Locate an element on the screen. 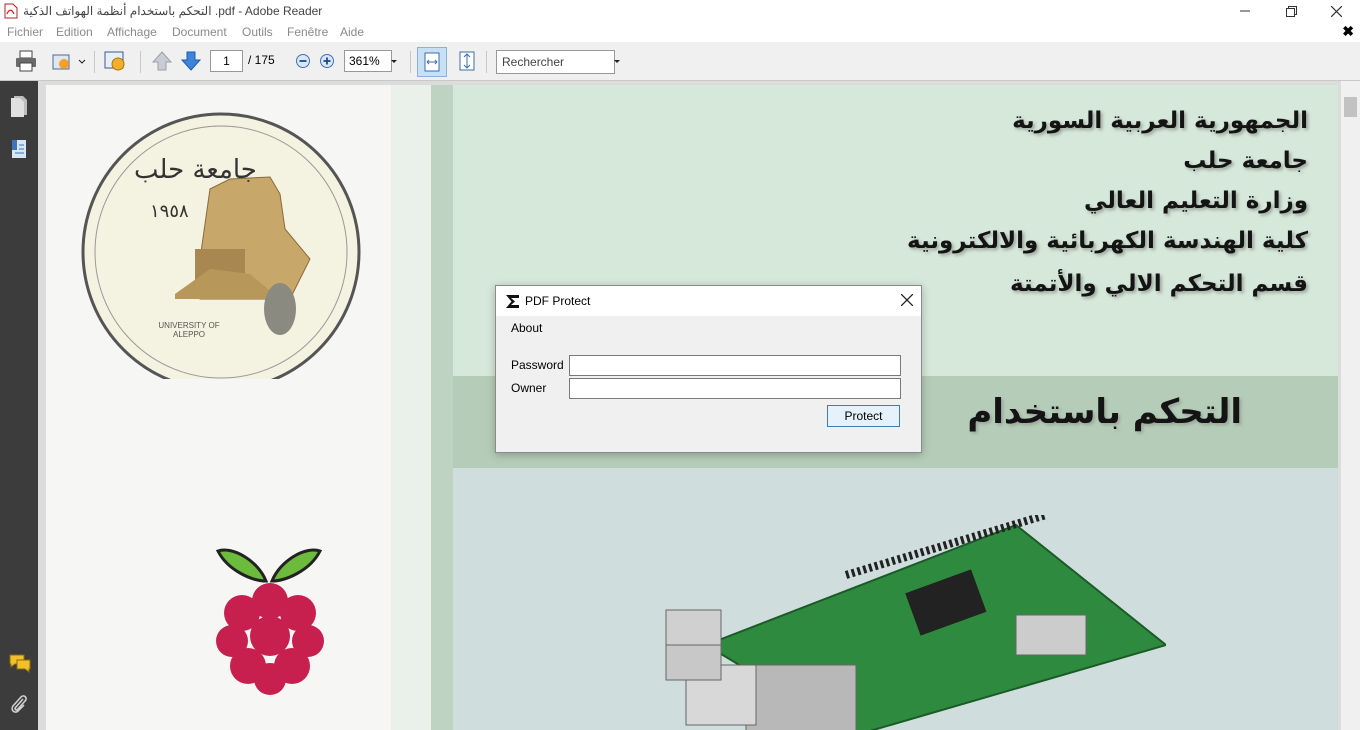  pages-icon is located at coordinates (19, 106).